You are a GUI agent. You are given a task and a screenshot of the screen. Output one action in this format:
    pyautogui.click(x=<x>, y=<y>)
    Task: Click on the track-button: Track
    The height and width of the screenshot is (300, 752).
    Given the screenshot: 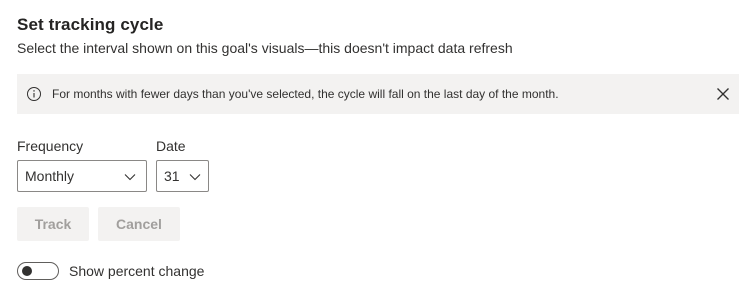 What is the action you would take?
    pyautogui.click(x=53, y=224)
    